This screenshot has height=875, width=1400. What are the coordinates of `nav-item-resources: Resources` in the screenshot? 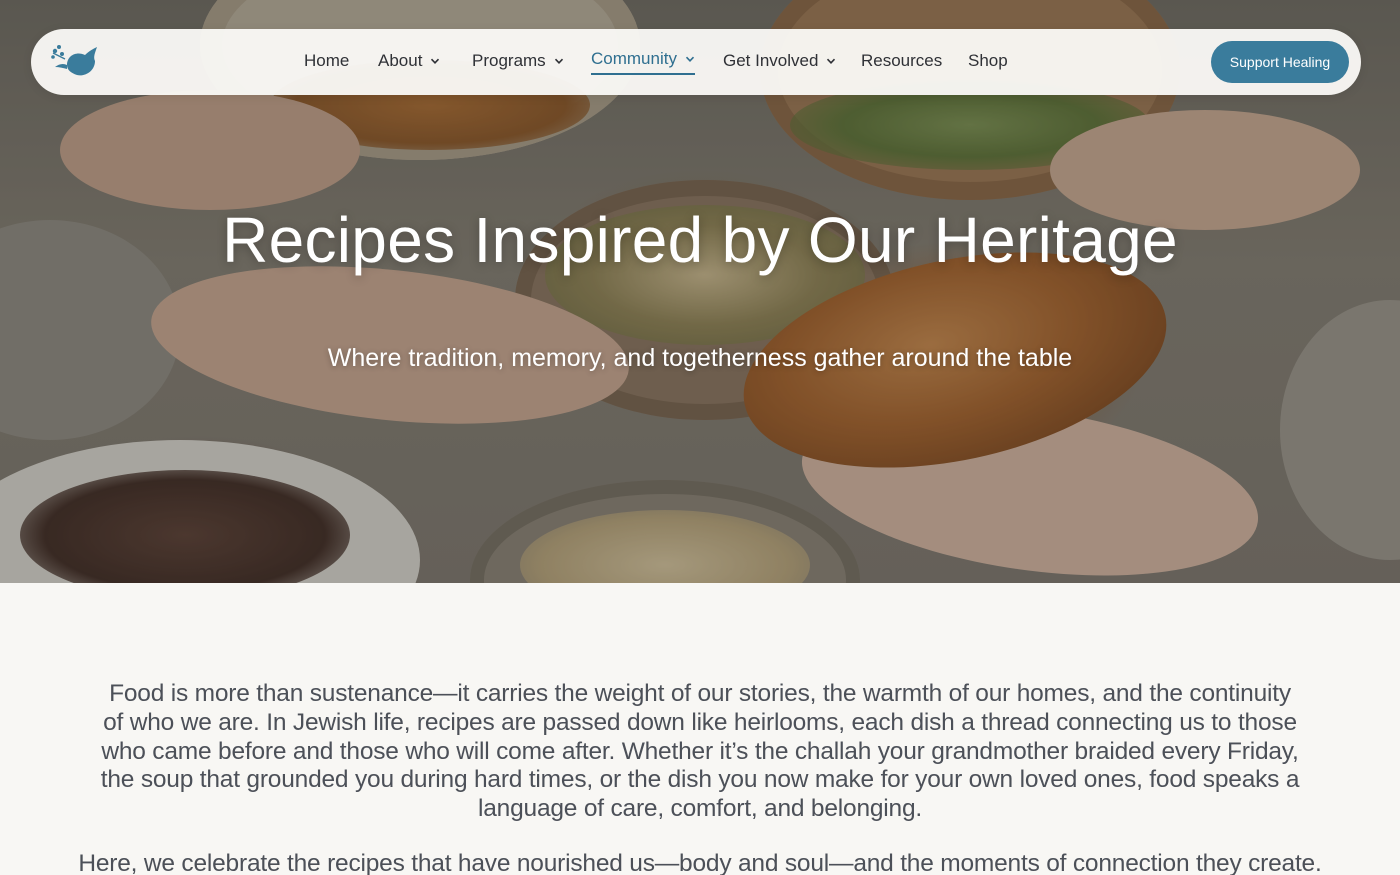 It's located at (901, 61).